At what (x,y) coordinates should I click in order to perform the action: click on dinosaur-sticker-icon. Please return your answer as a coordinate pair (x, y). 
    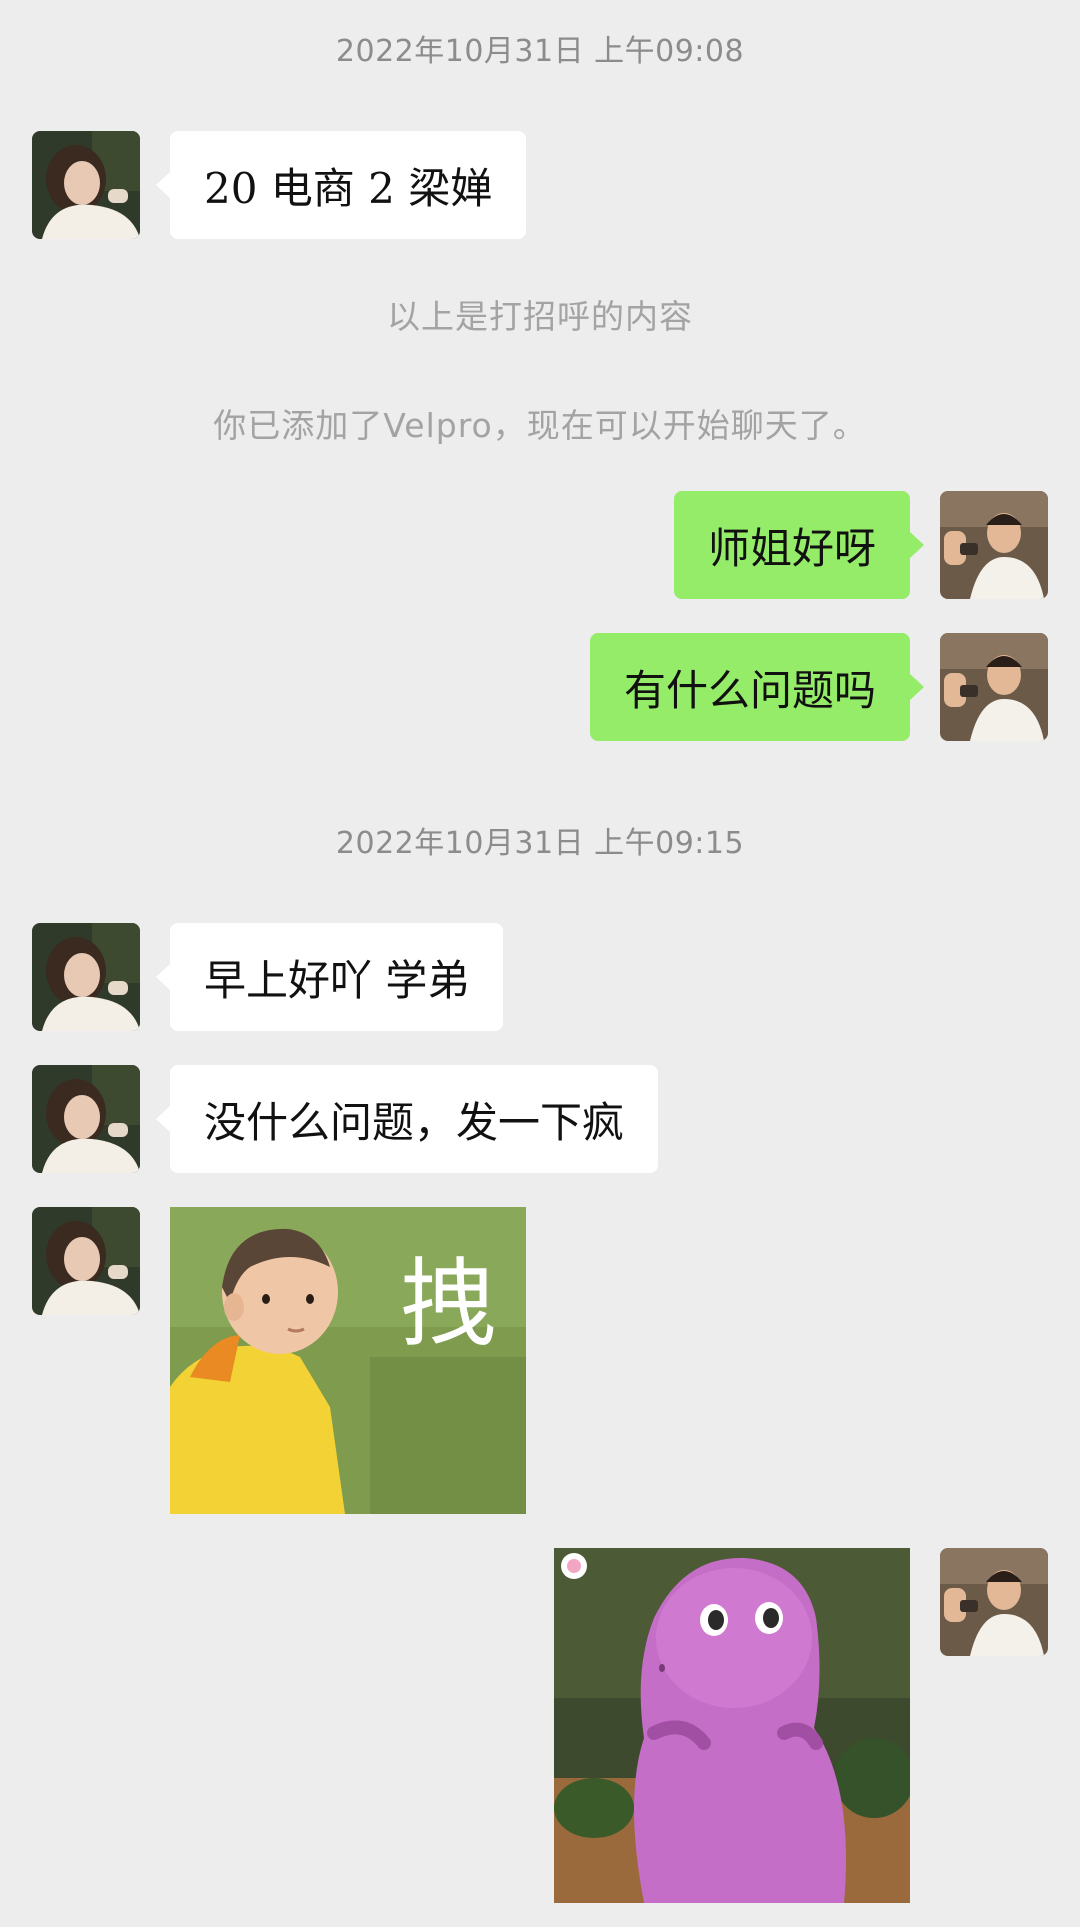
    Looking at the image, I should click on (732, 1725).